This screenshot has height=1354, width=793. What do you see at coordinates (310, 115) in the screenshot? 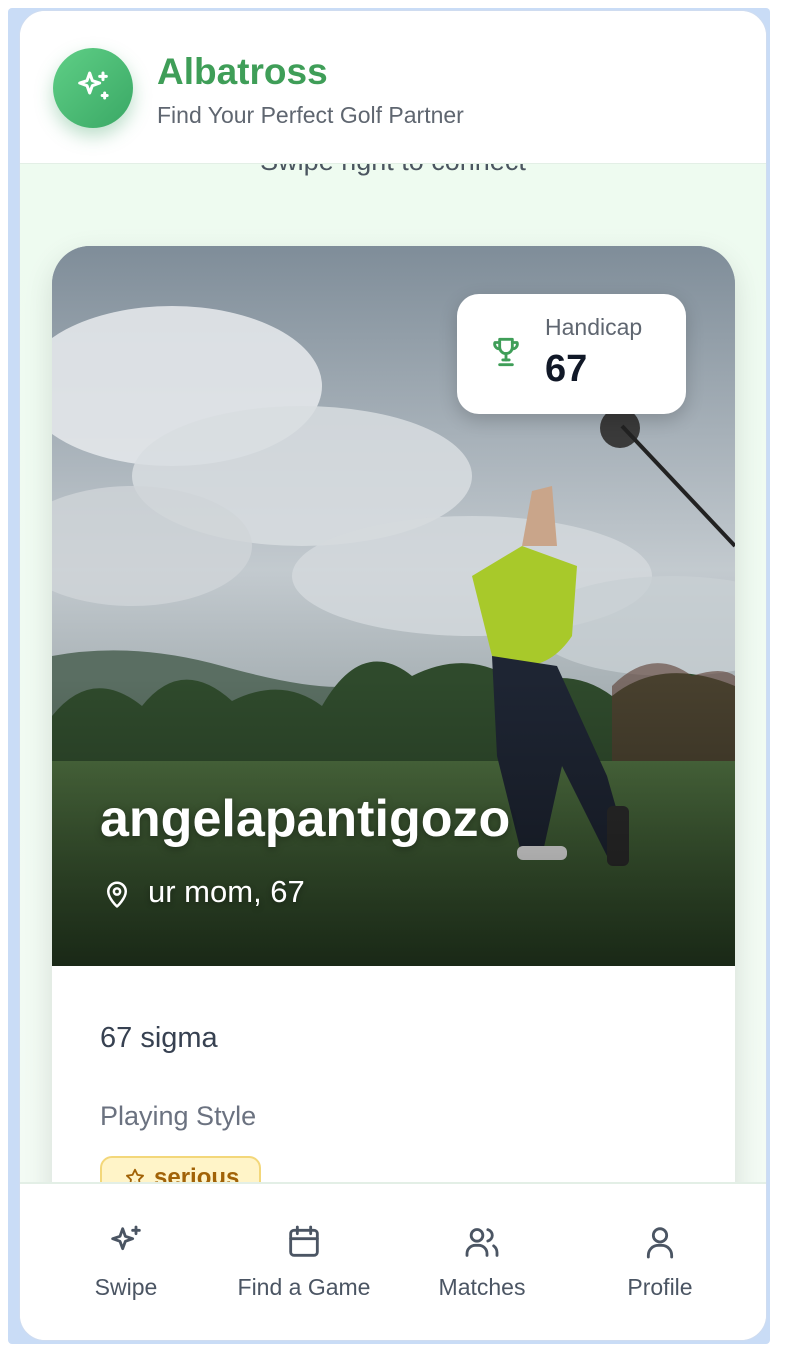
I see `app-subtitle: Find Your Perfect Golf Partner` at bounding box center [310, 115].